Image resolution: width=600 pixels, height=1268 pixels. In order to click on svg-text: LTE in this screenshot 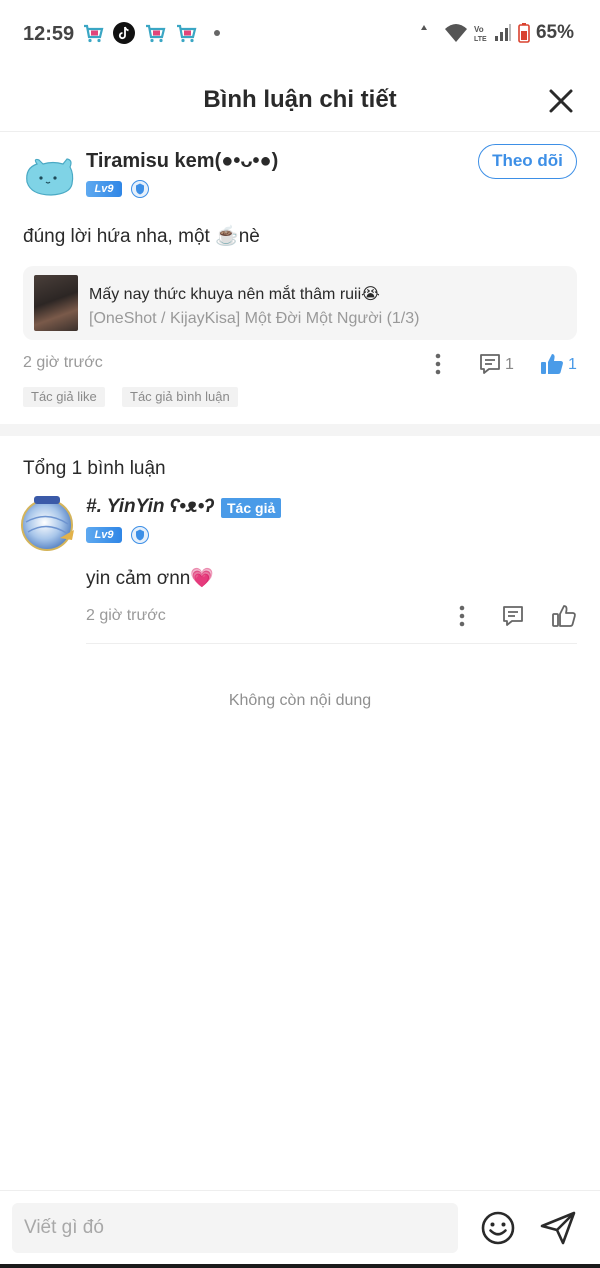, I will do `click(480, 39)`.